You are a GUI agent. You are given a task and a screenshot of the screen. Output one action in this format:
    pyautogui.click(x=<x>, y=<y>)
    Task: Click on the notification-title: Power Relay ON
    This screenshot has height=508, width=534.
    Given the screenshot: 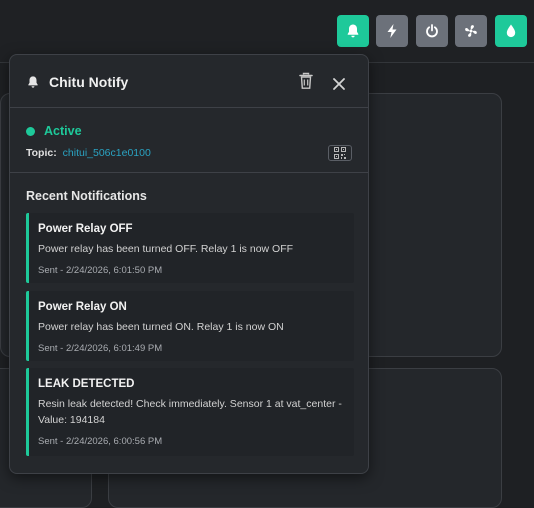 What is the action you would take?
    pyautogui.click(x=82, y=307)
    